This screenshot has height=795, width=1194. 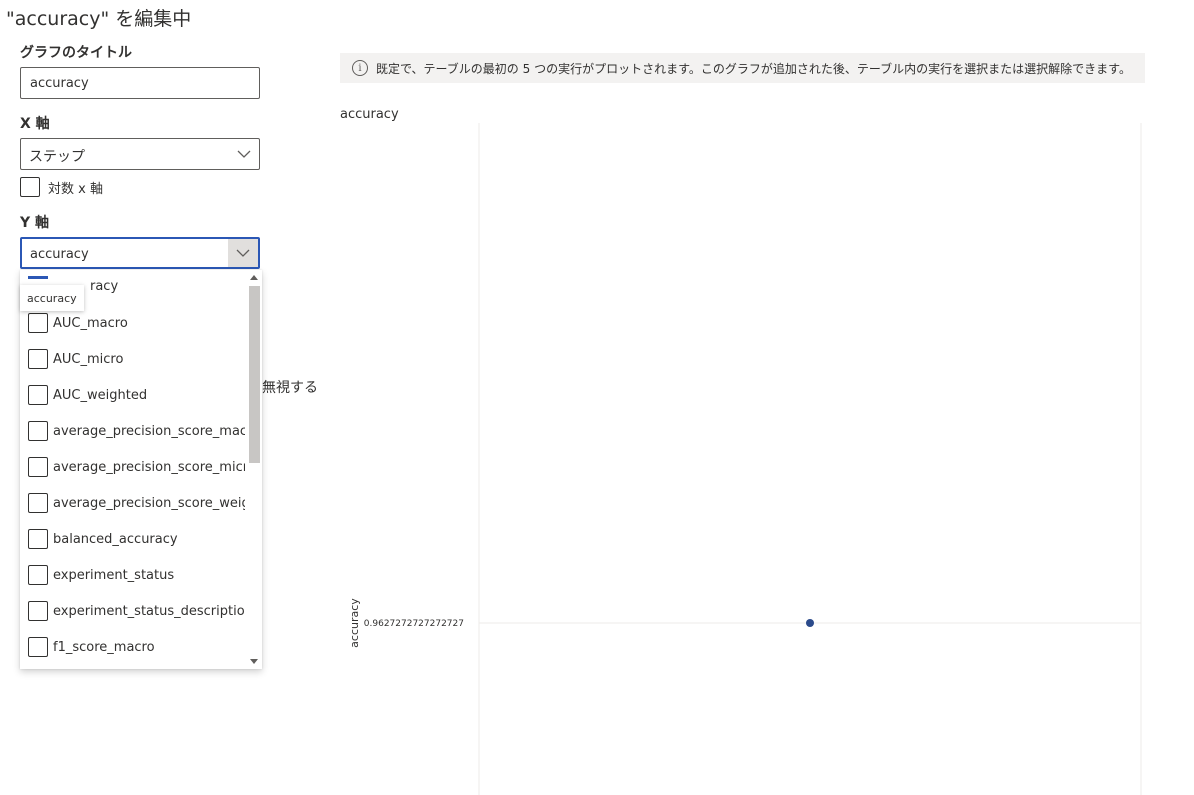 What do you see at coordinates (35, 124) in the screenshot?
I see `x-axis-label: X 軸` at bounding box center [35, 124].